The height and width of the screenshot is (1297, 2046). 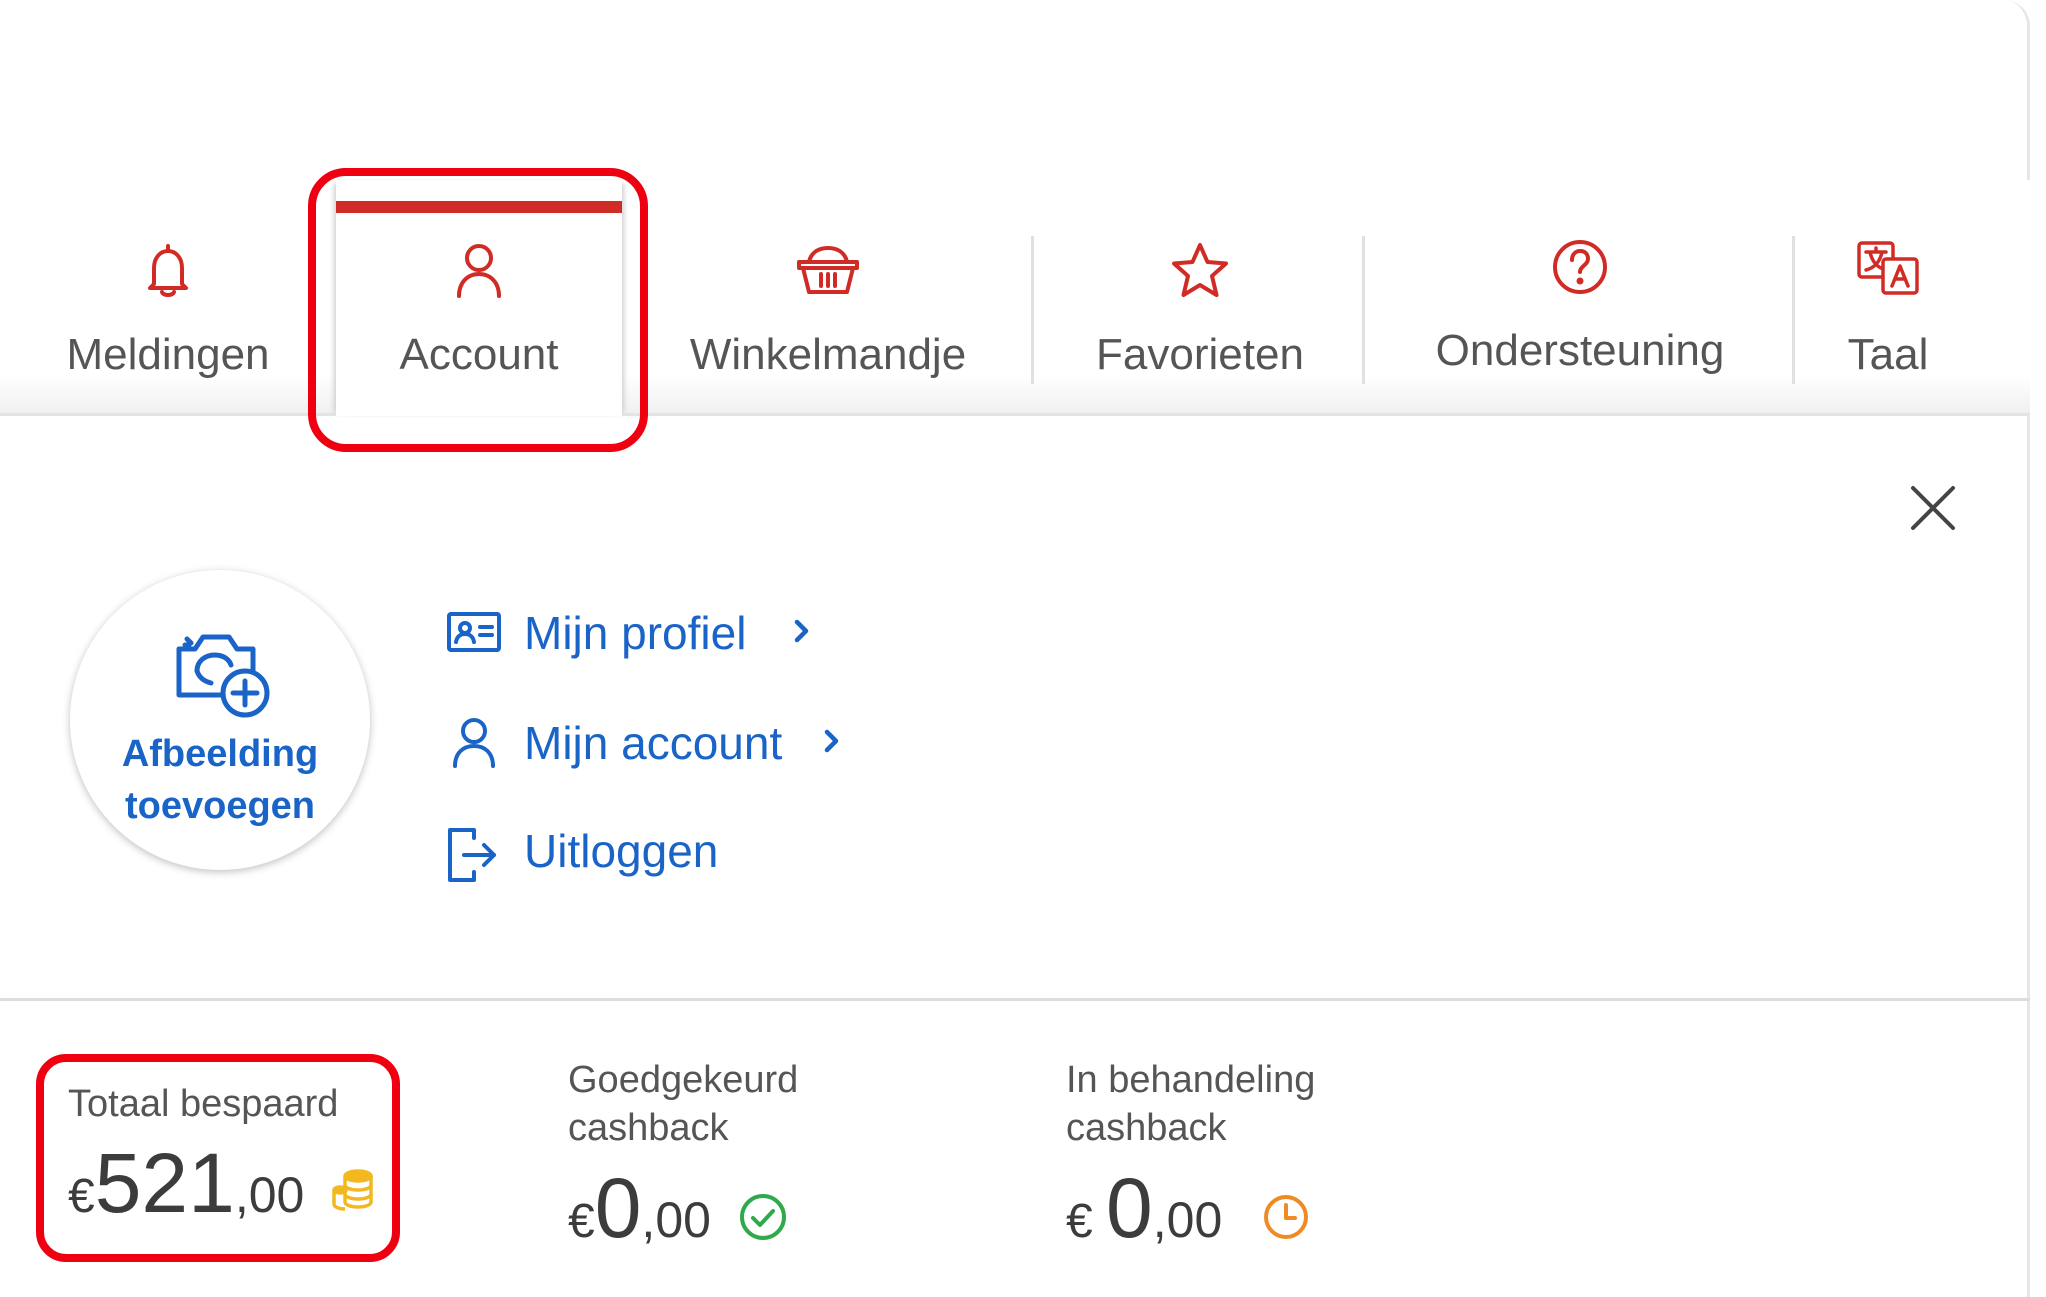 What do you see at coordinates (220, 806) in the screenshot?
I see `add-image-label-line2: toevoegen` at bounding box center [220, 806].